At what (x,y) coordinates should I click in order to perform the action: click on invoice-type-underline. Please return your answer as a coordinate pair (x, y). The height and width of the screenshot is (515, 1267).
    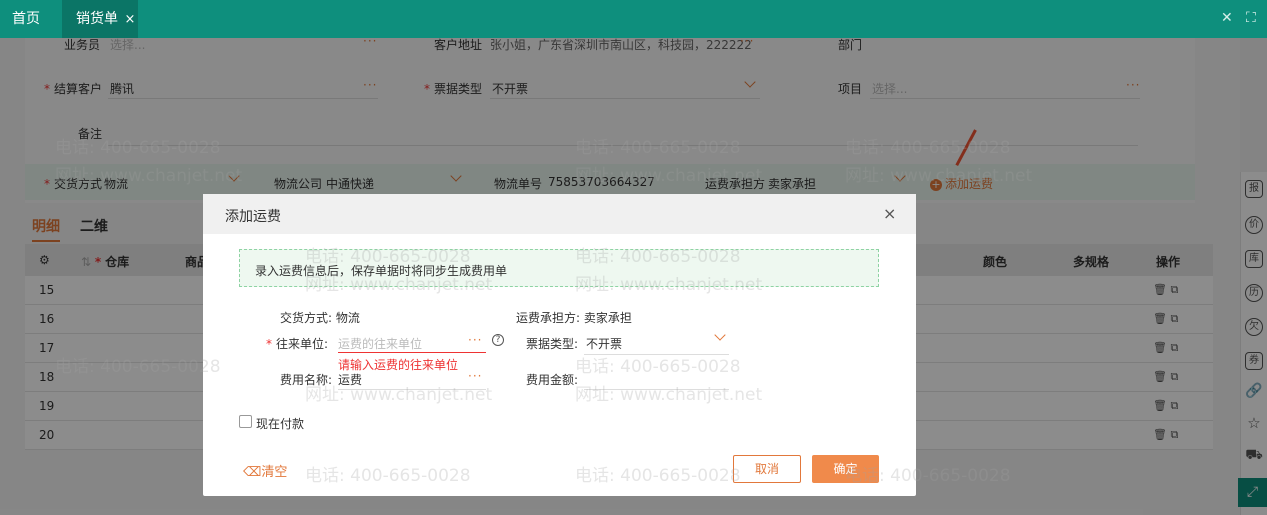
    Looking at the image, I should click on (656, 354).